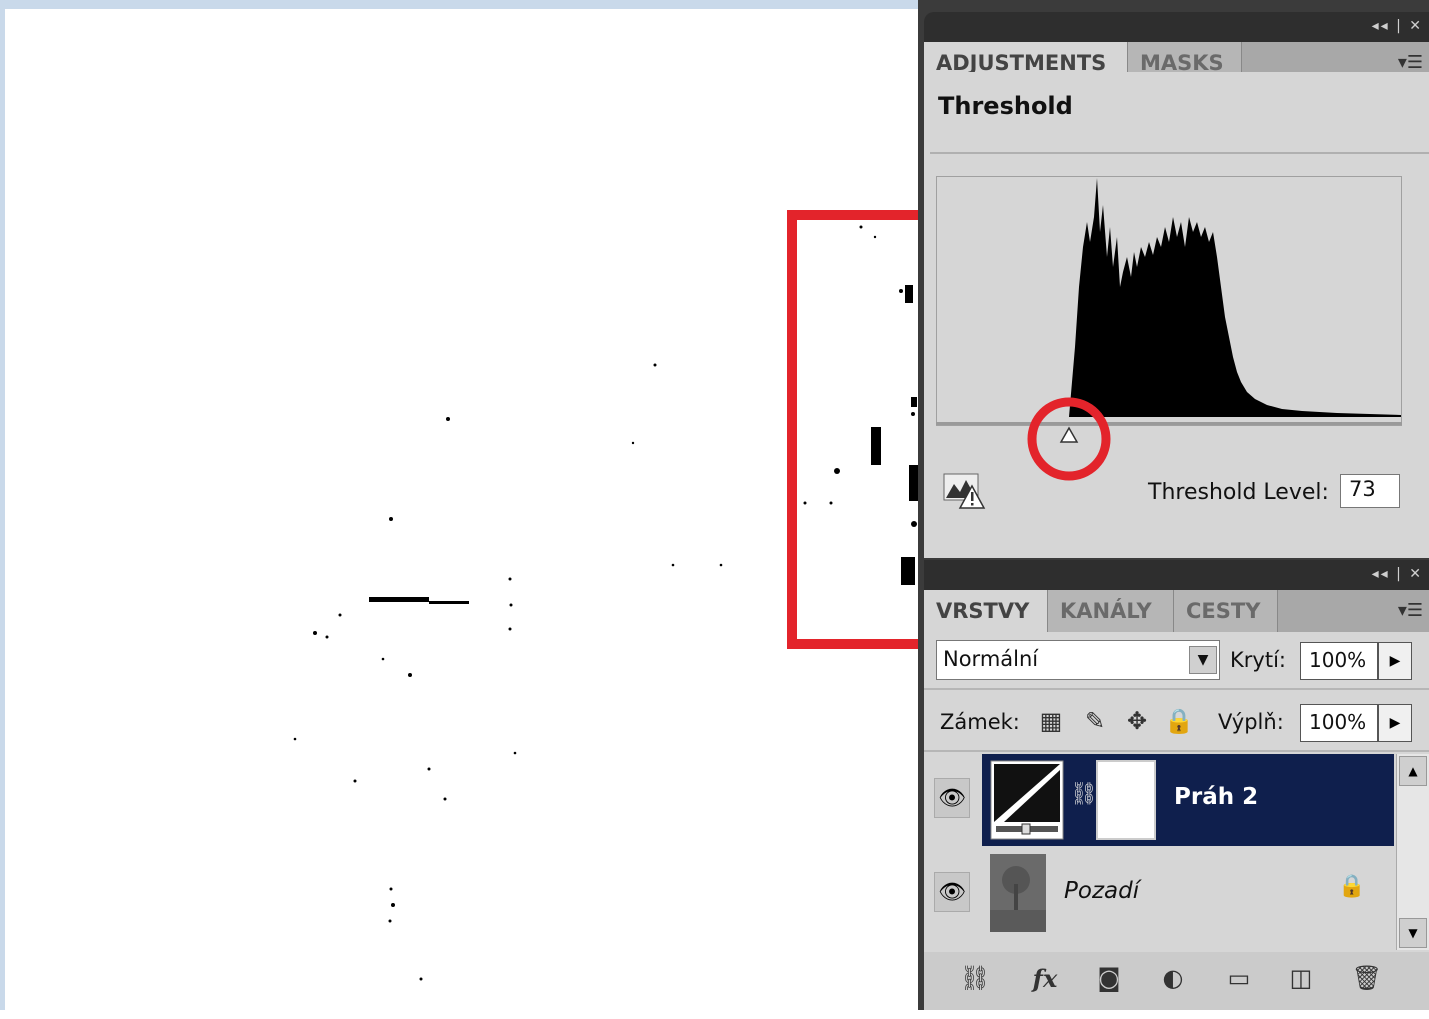 This screenshot has width=1429, height=1019. Describe the element at coordinates (1005, 106) in the screenshot. I see `adjustment-title: Threshold` at that location.